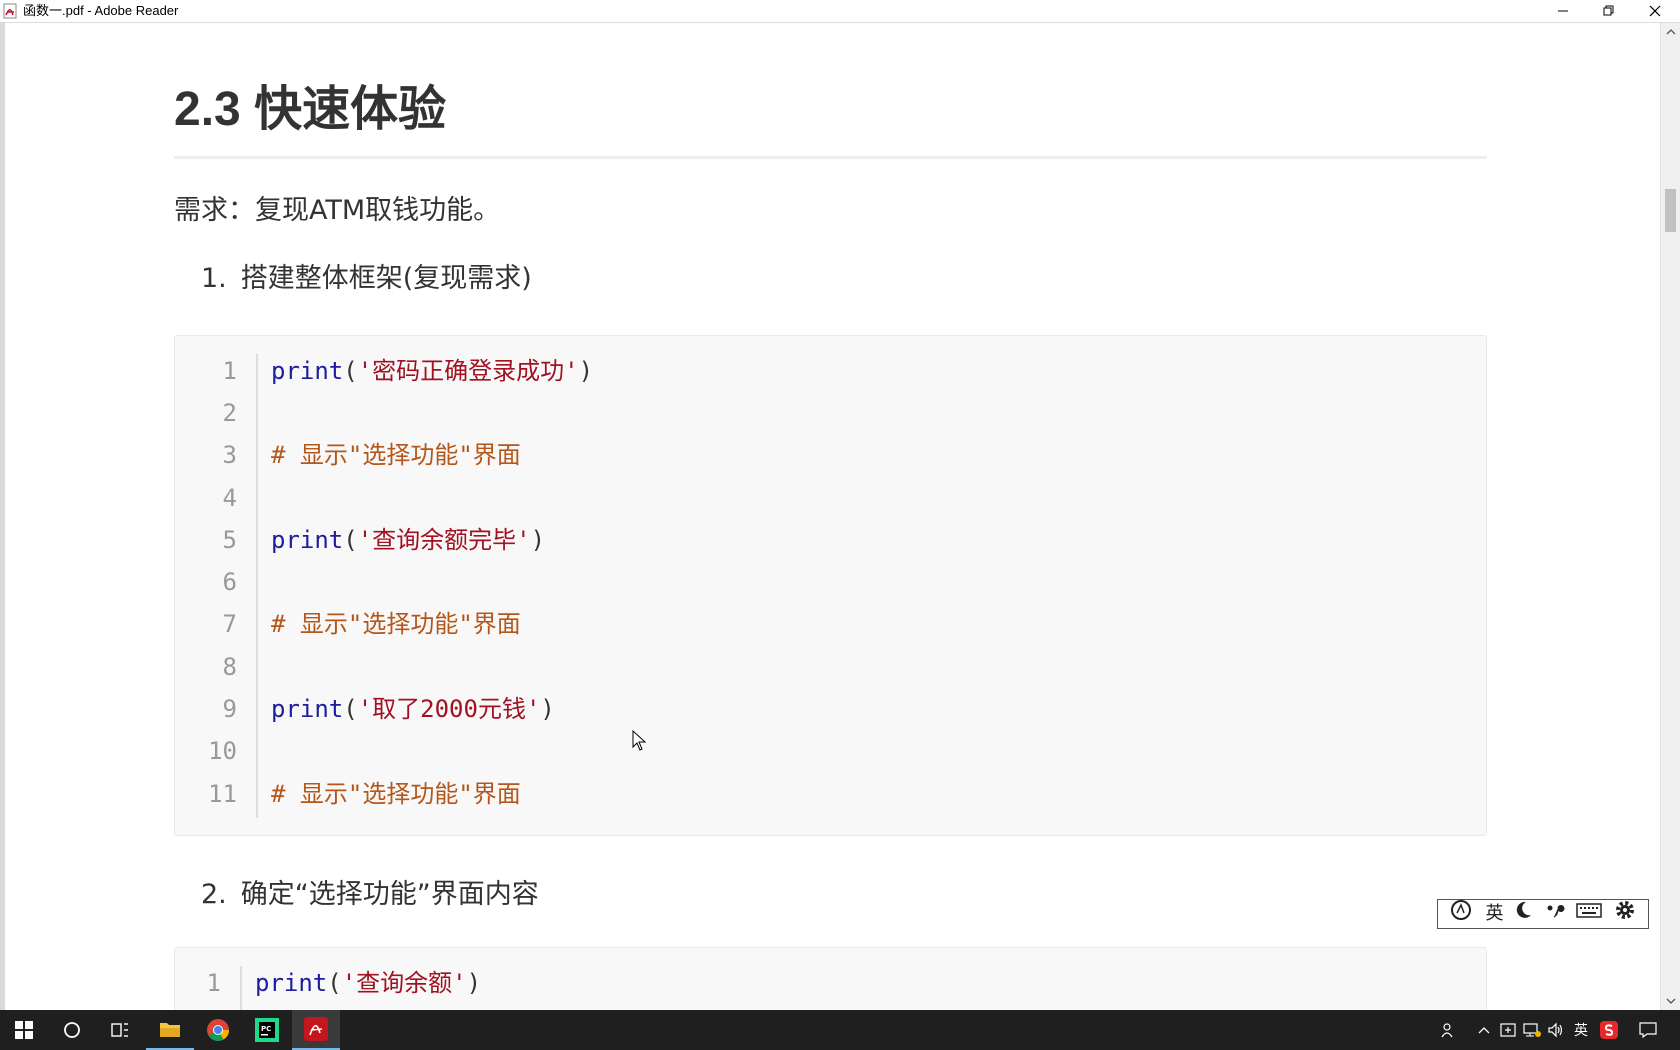  What do you see at coordinates (24, 1030) in the screenshot?
I see `windows-start-icon` at bounding box center [24, 1030].